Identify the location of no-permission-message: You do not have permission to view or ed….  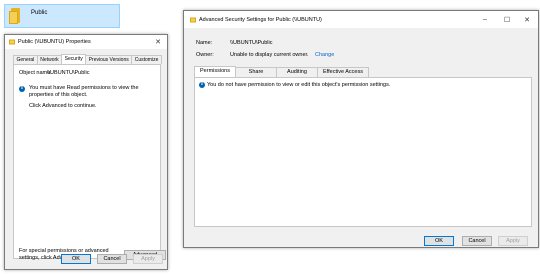
(299, 85).